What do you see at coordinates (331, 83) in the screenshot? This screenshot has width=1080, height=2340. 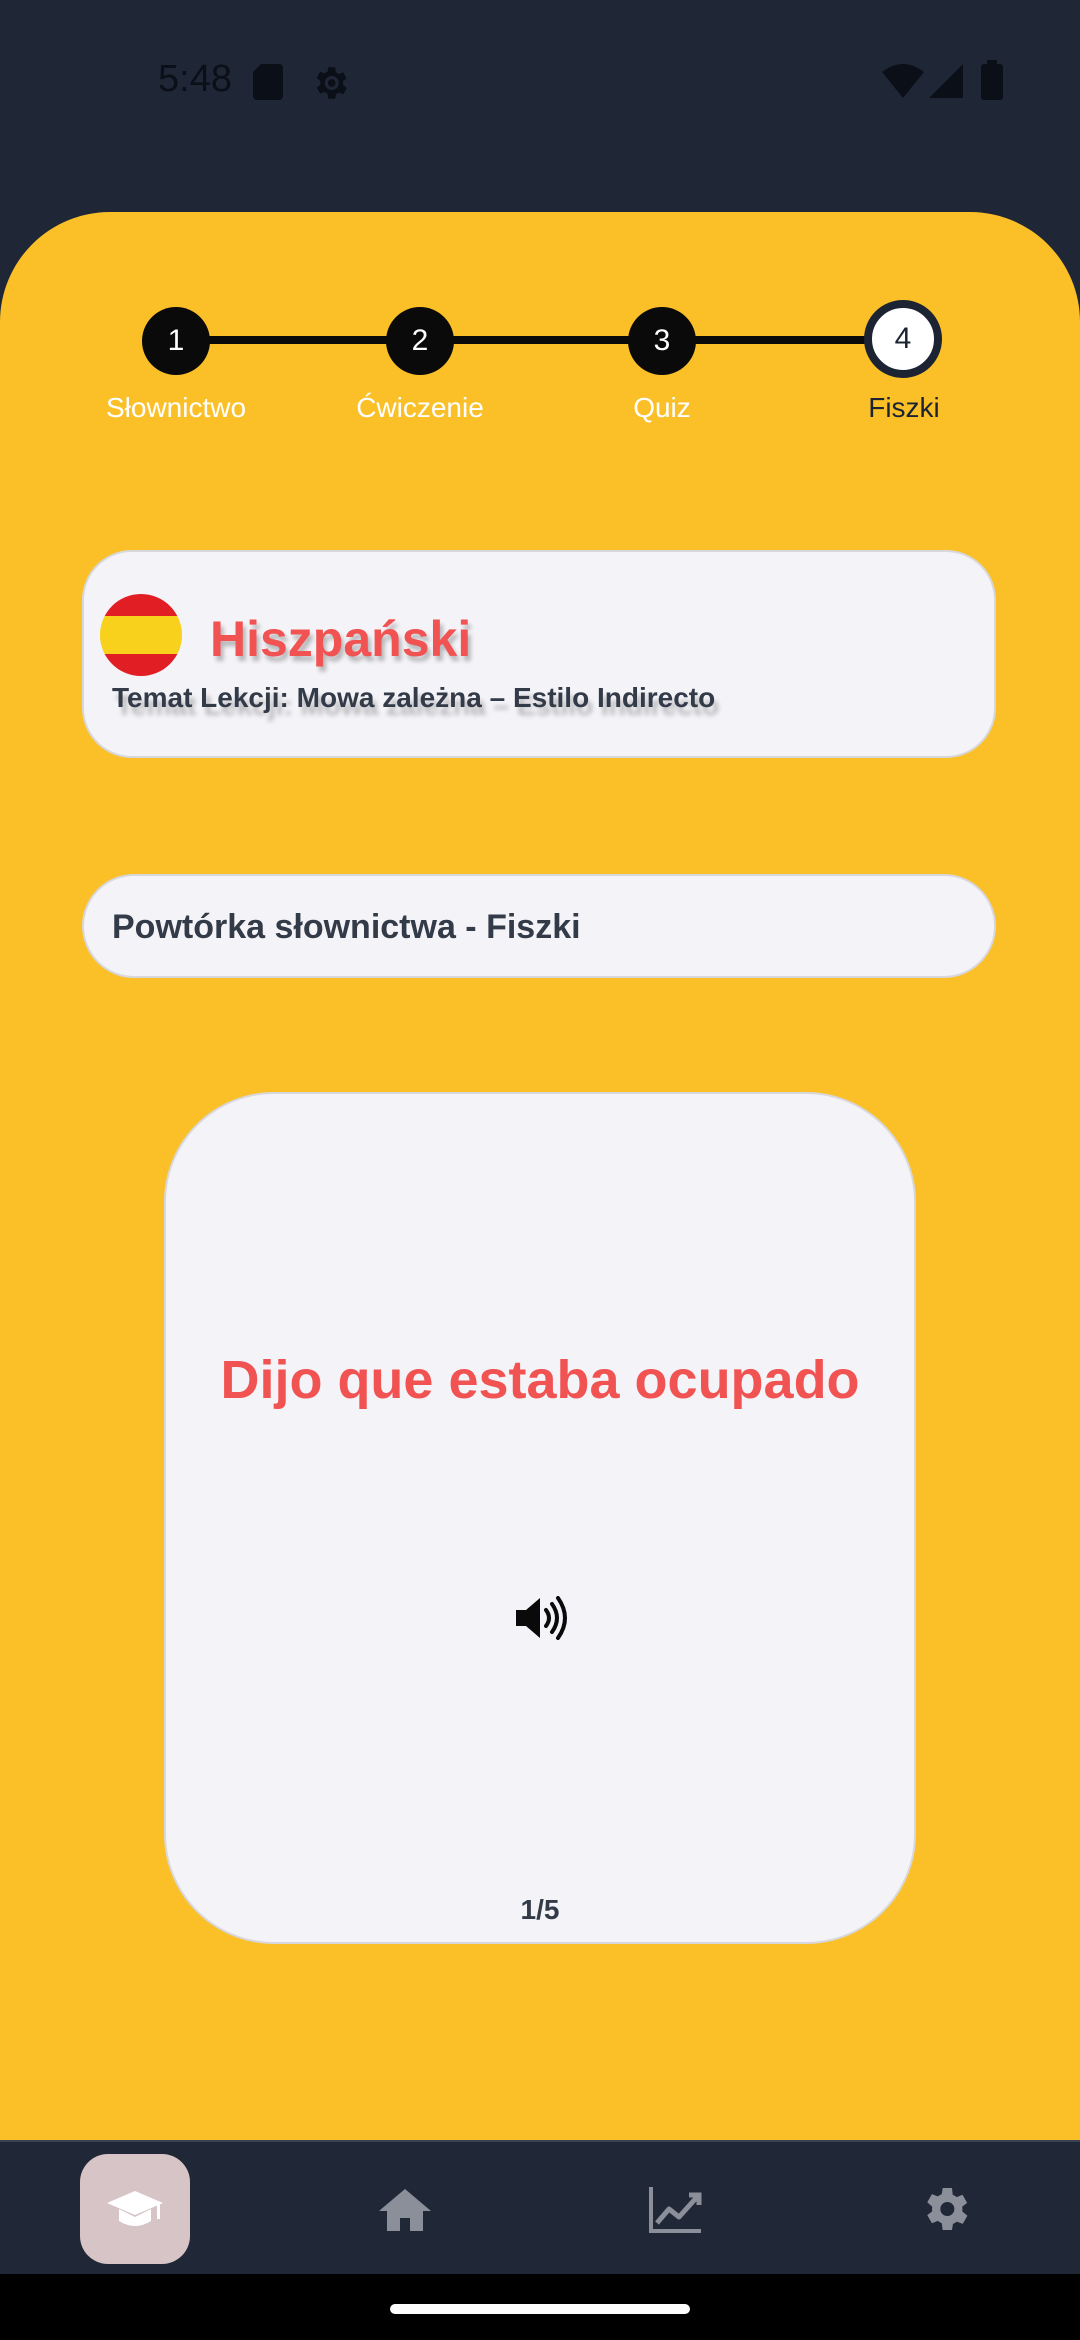 I see `settings-status-icon` at bounding box center [331, 83].